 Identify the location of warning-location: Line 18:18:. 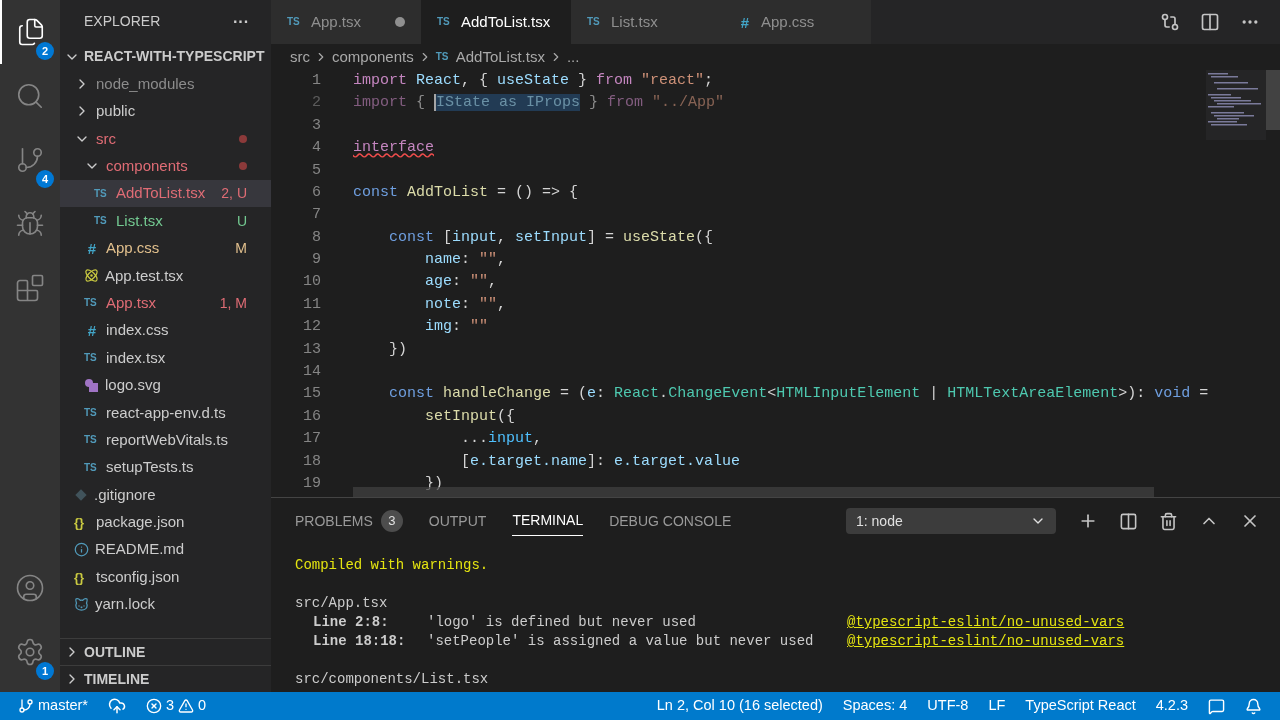
(360, 641).